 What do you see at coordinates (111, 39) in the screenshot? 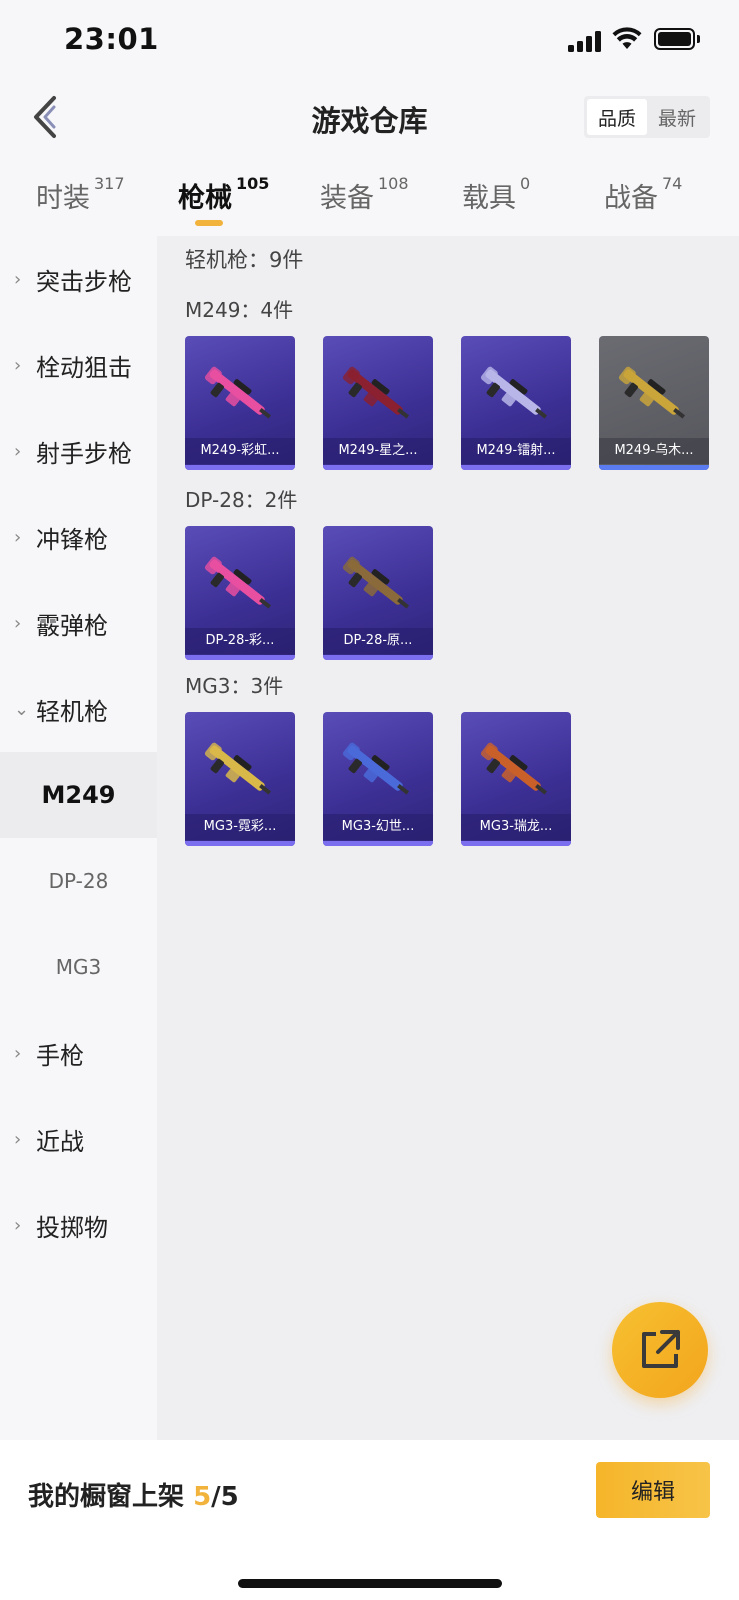
I see `status-time: 23:01` at bounding box center [111, 39].